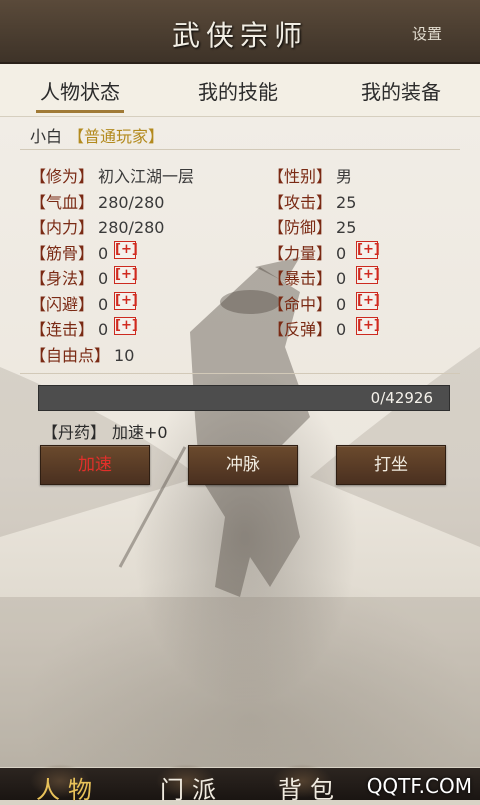 The image size is (480, 805). I want to click on stat-defense: 【防御】 25, so click(312, 227).